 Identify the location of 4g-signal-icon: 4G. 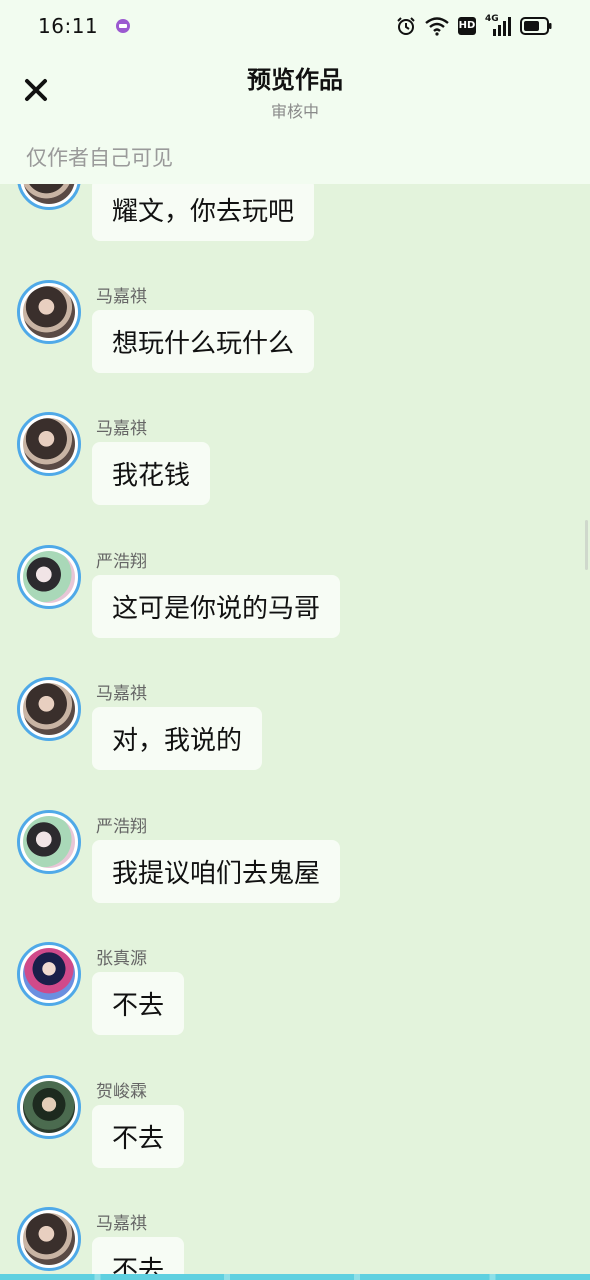
(498, 25).